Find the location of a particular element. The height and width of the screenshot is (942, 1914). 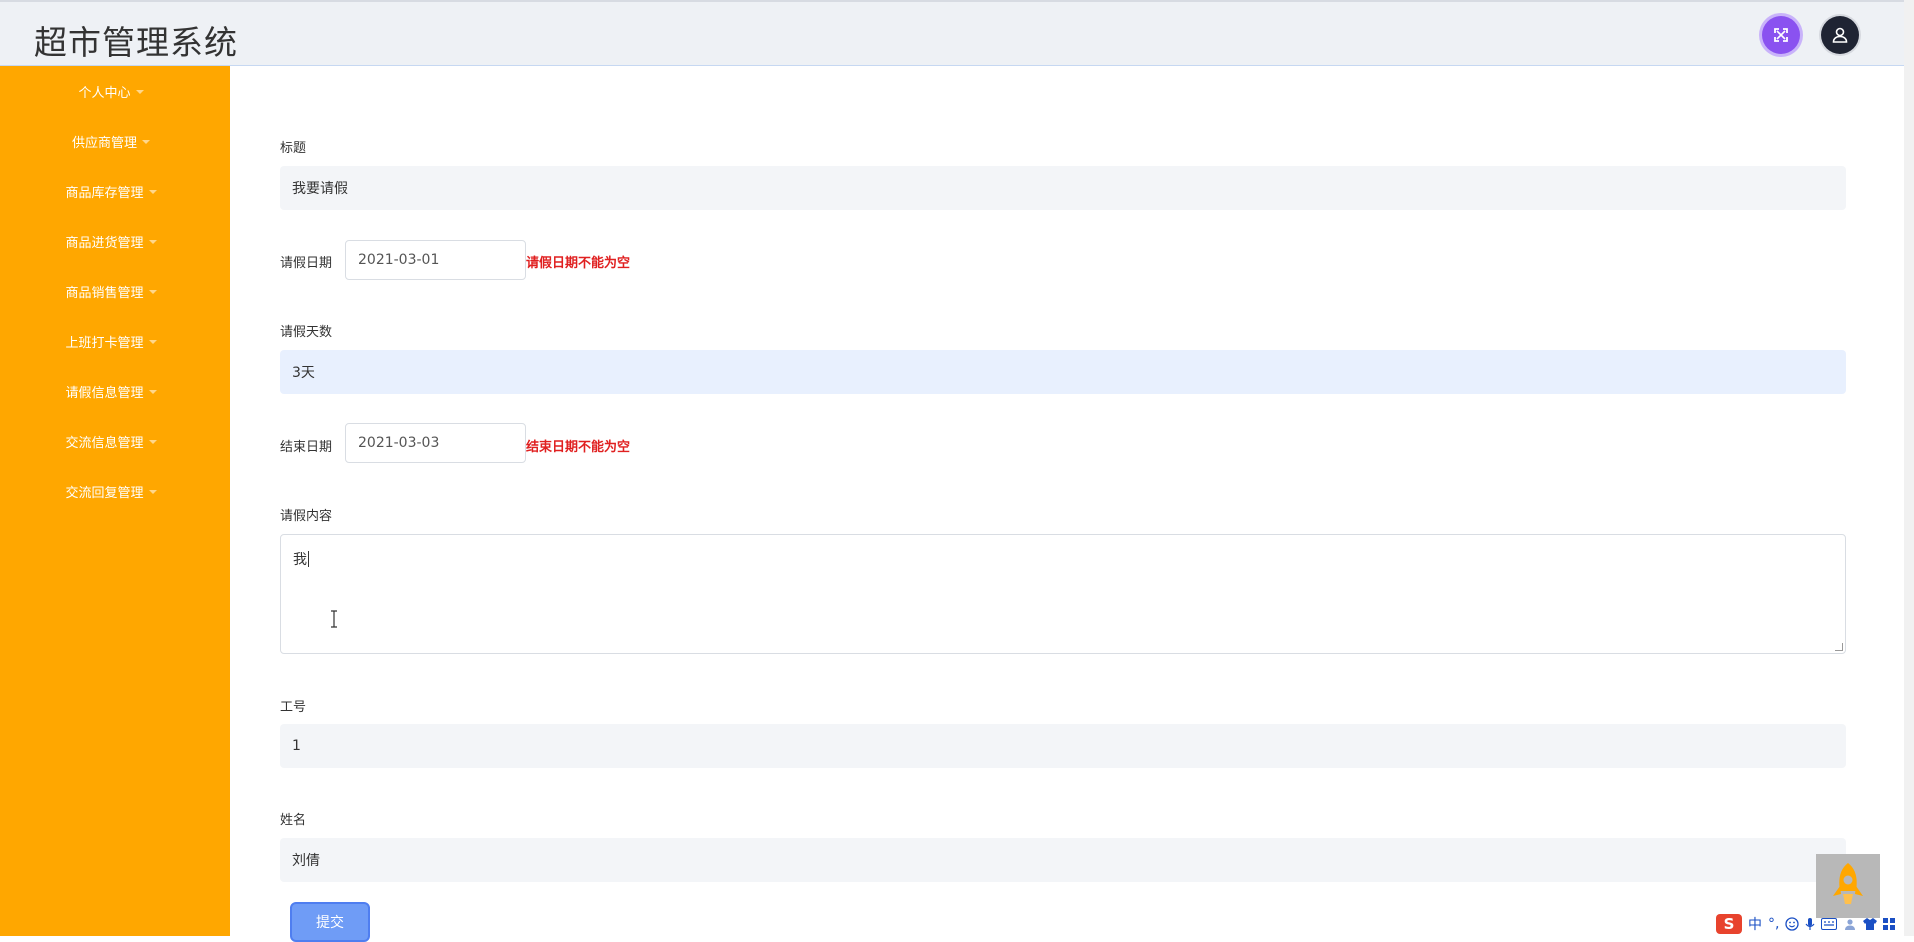

user-tray-icon is located at coordinates (1850, 924).